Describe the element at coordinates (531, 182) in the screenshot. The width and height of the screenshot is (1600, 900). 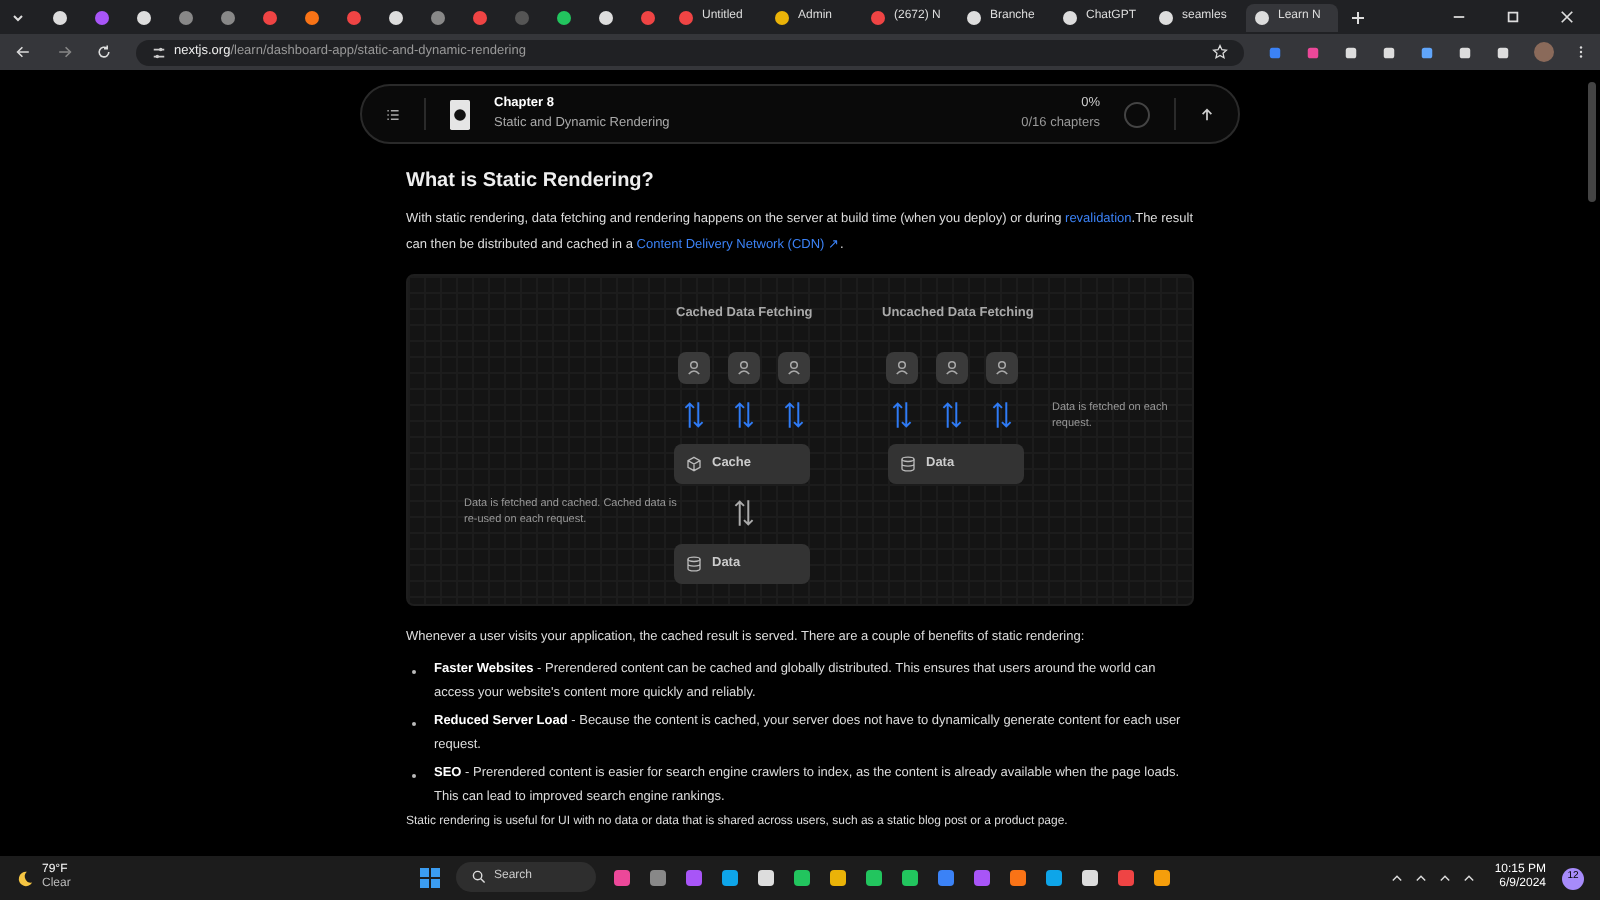
I see `section-heading: What is Static Rendering?` at that location.